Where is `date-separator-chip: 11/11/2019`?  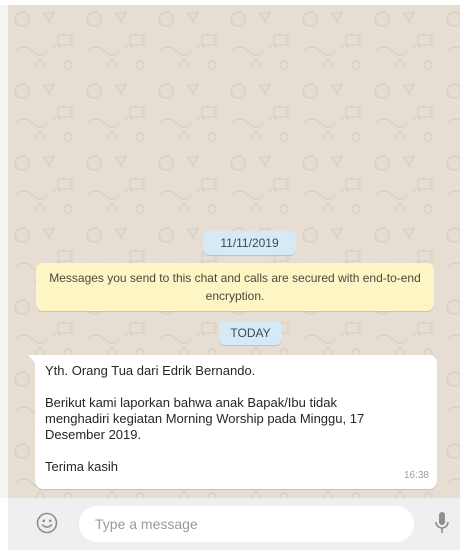
date-separator-chip: 11/11/2019 is located at coordinates (249, 243).